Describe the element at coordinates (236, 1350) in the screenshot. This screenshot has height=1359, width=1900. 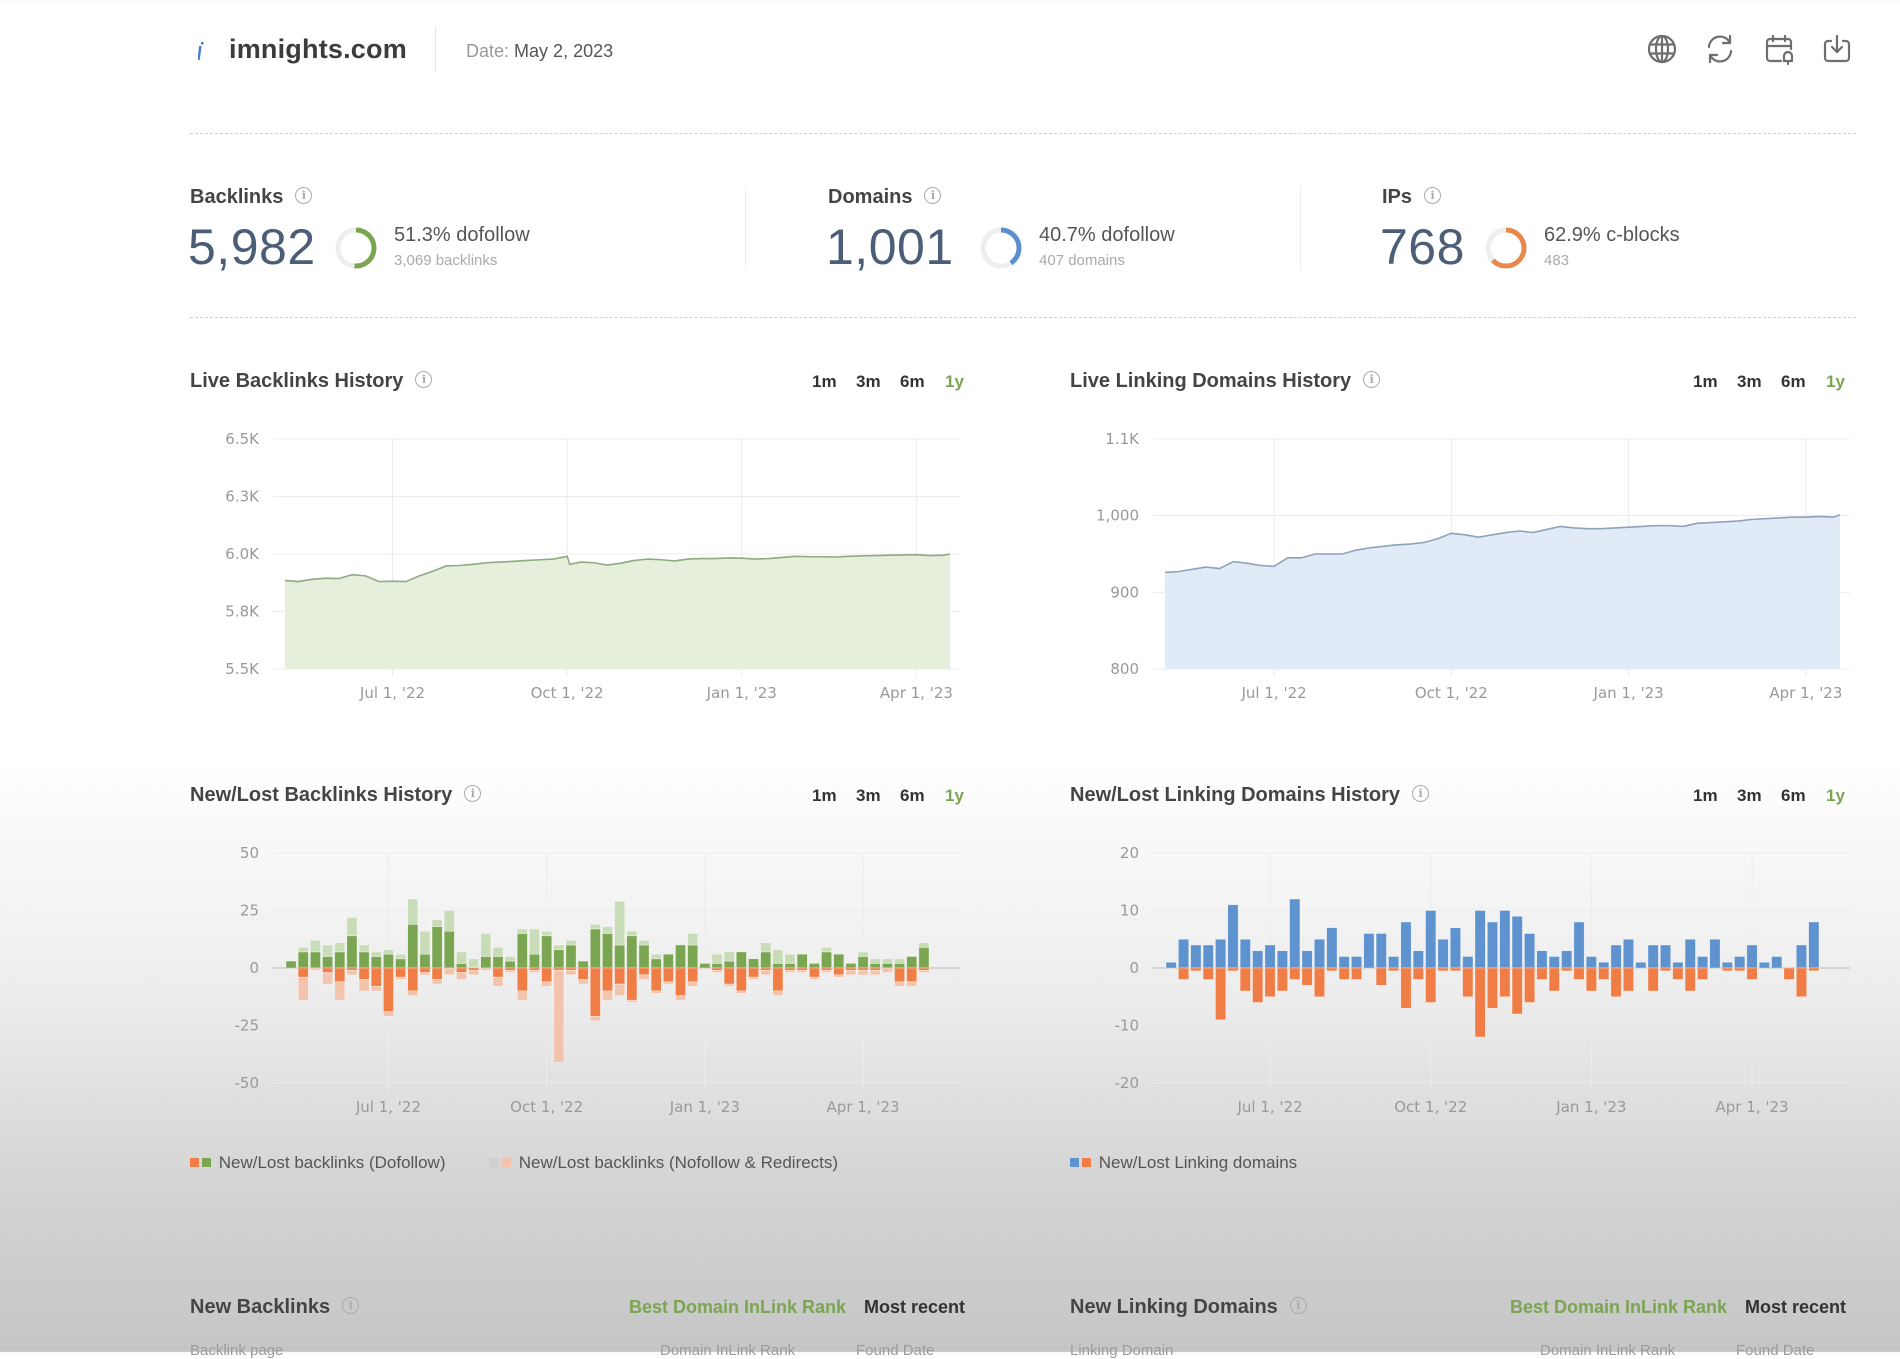
I see `column-header: Backlink page` at that location.